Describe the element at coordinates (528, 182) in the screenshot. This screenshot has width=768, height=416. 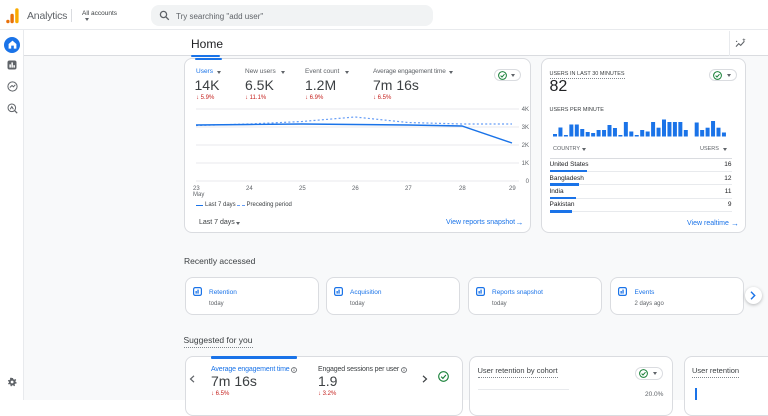
I see `svg-text: 0` at that location.